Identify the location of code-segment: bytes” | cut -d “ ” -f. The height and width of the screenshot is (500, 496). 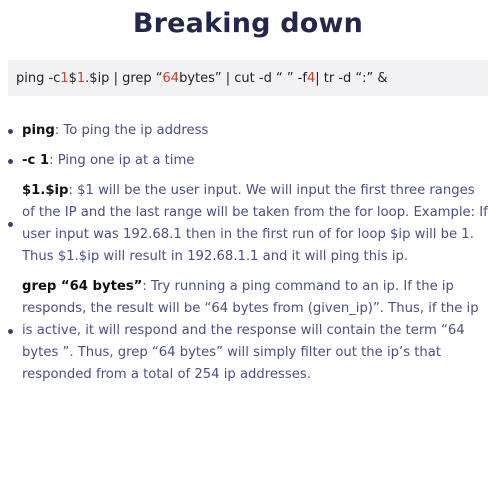
(243, 78).